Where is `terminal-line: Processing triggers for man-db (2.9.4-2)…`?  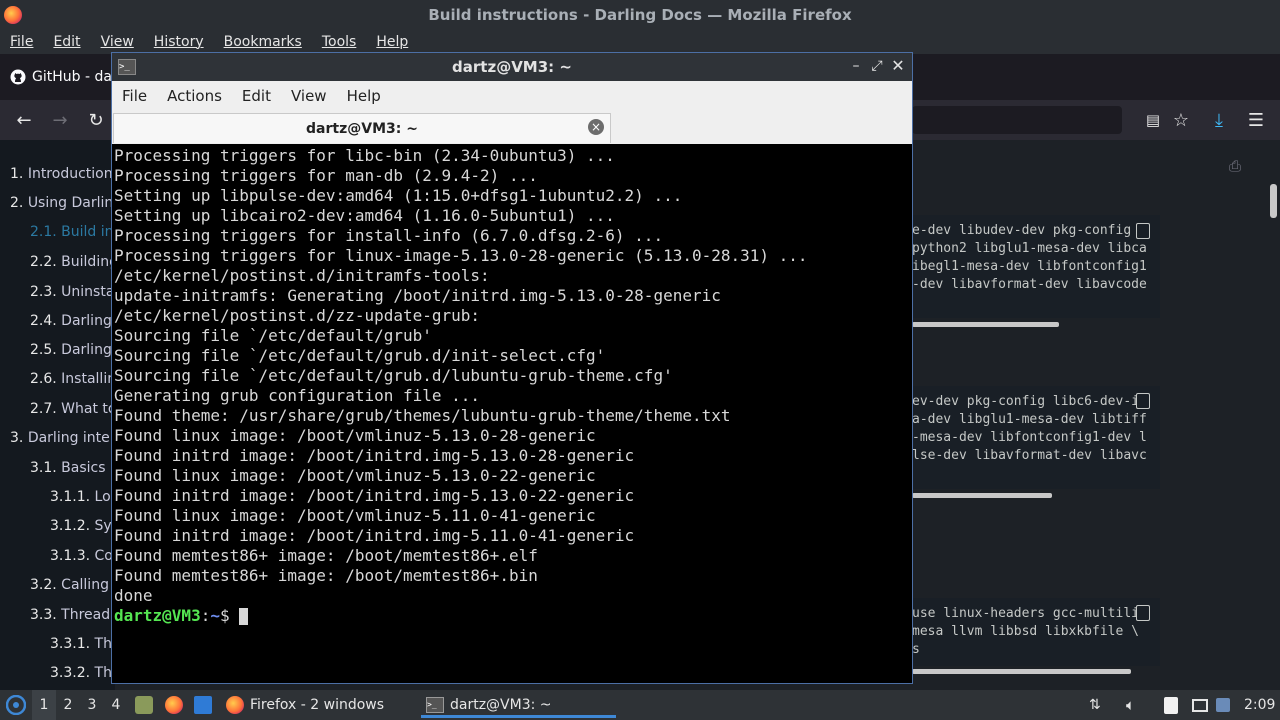 terminal-line: Processing triggers for man-db (2.9.4-2)… is located at coordinates (326, 175).